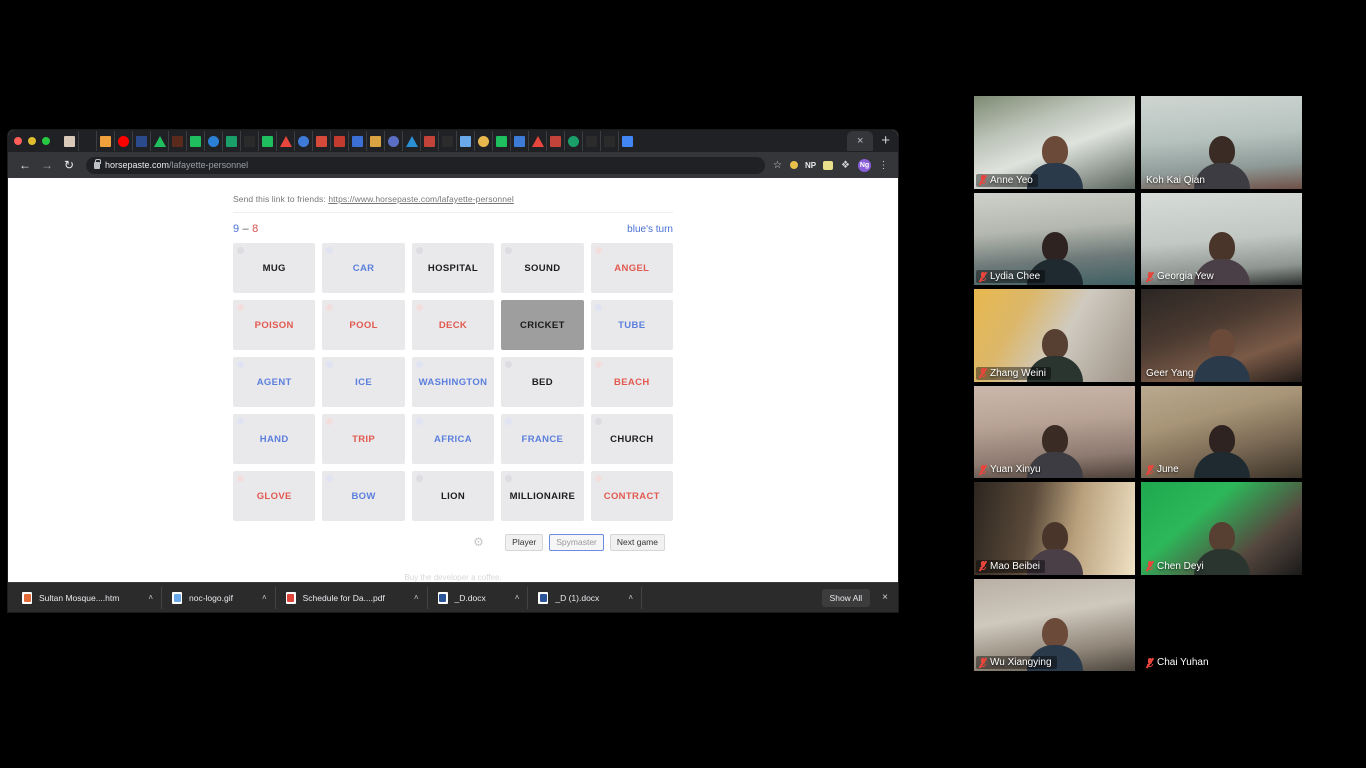  Describe the element at coordinates (576, 542) in the screenshot. I see `spymaster-mode-button: Spymaster` at that location.